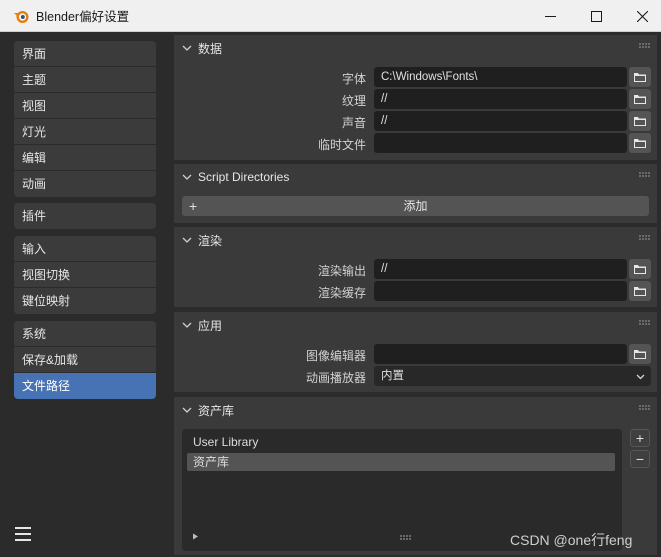  Describe the element at coordinates (195, 536) in the screenshot. I see `expand-triangle-icon` at that location.